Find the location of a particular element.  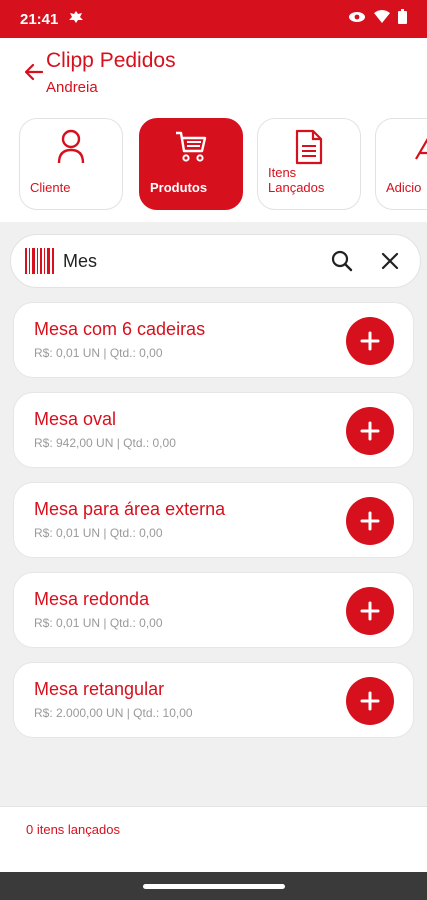

tab-label: Itens Lançados is located at coordinates (296, 180).